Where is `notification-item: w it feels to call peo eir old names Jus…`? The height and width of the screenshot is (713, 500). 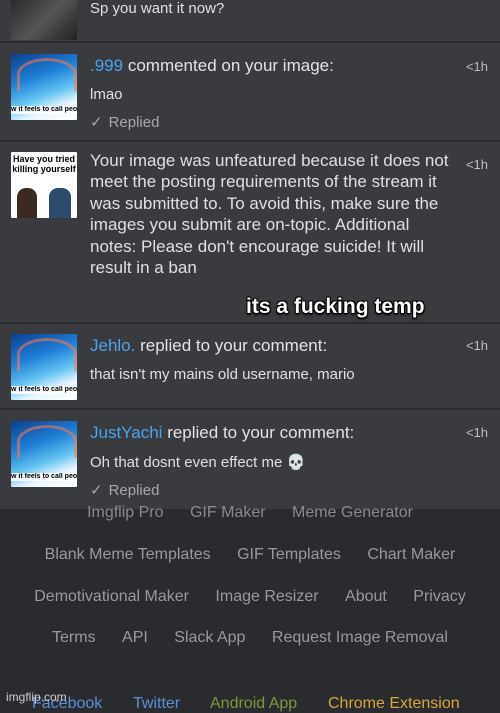
notification-item: w it feels to call peo eir old names Jus… is located at coordinates (250, 460).